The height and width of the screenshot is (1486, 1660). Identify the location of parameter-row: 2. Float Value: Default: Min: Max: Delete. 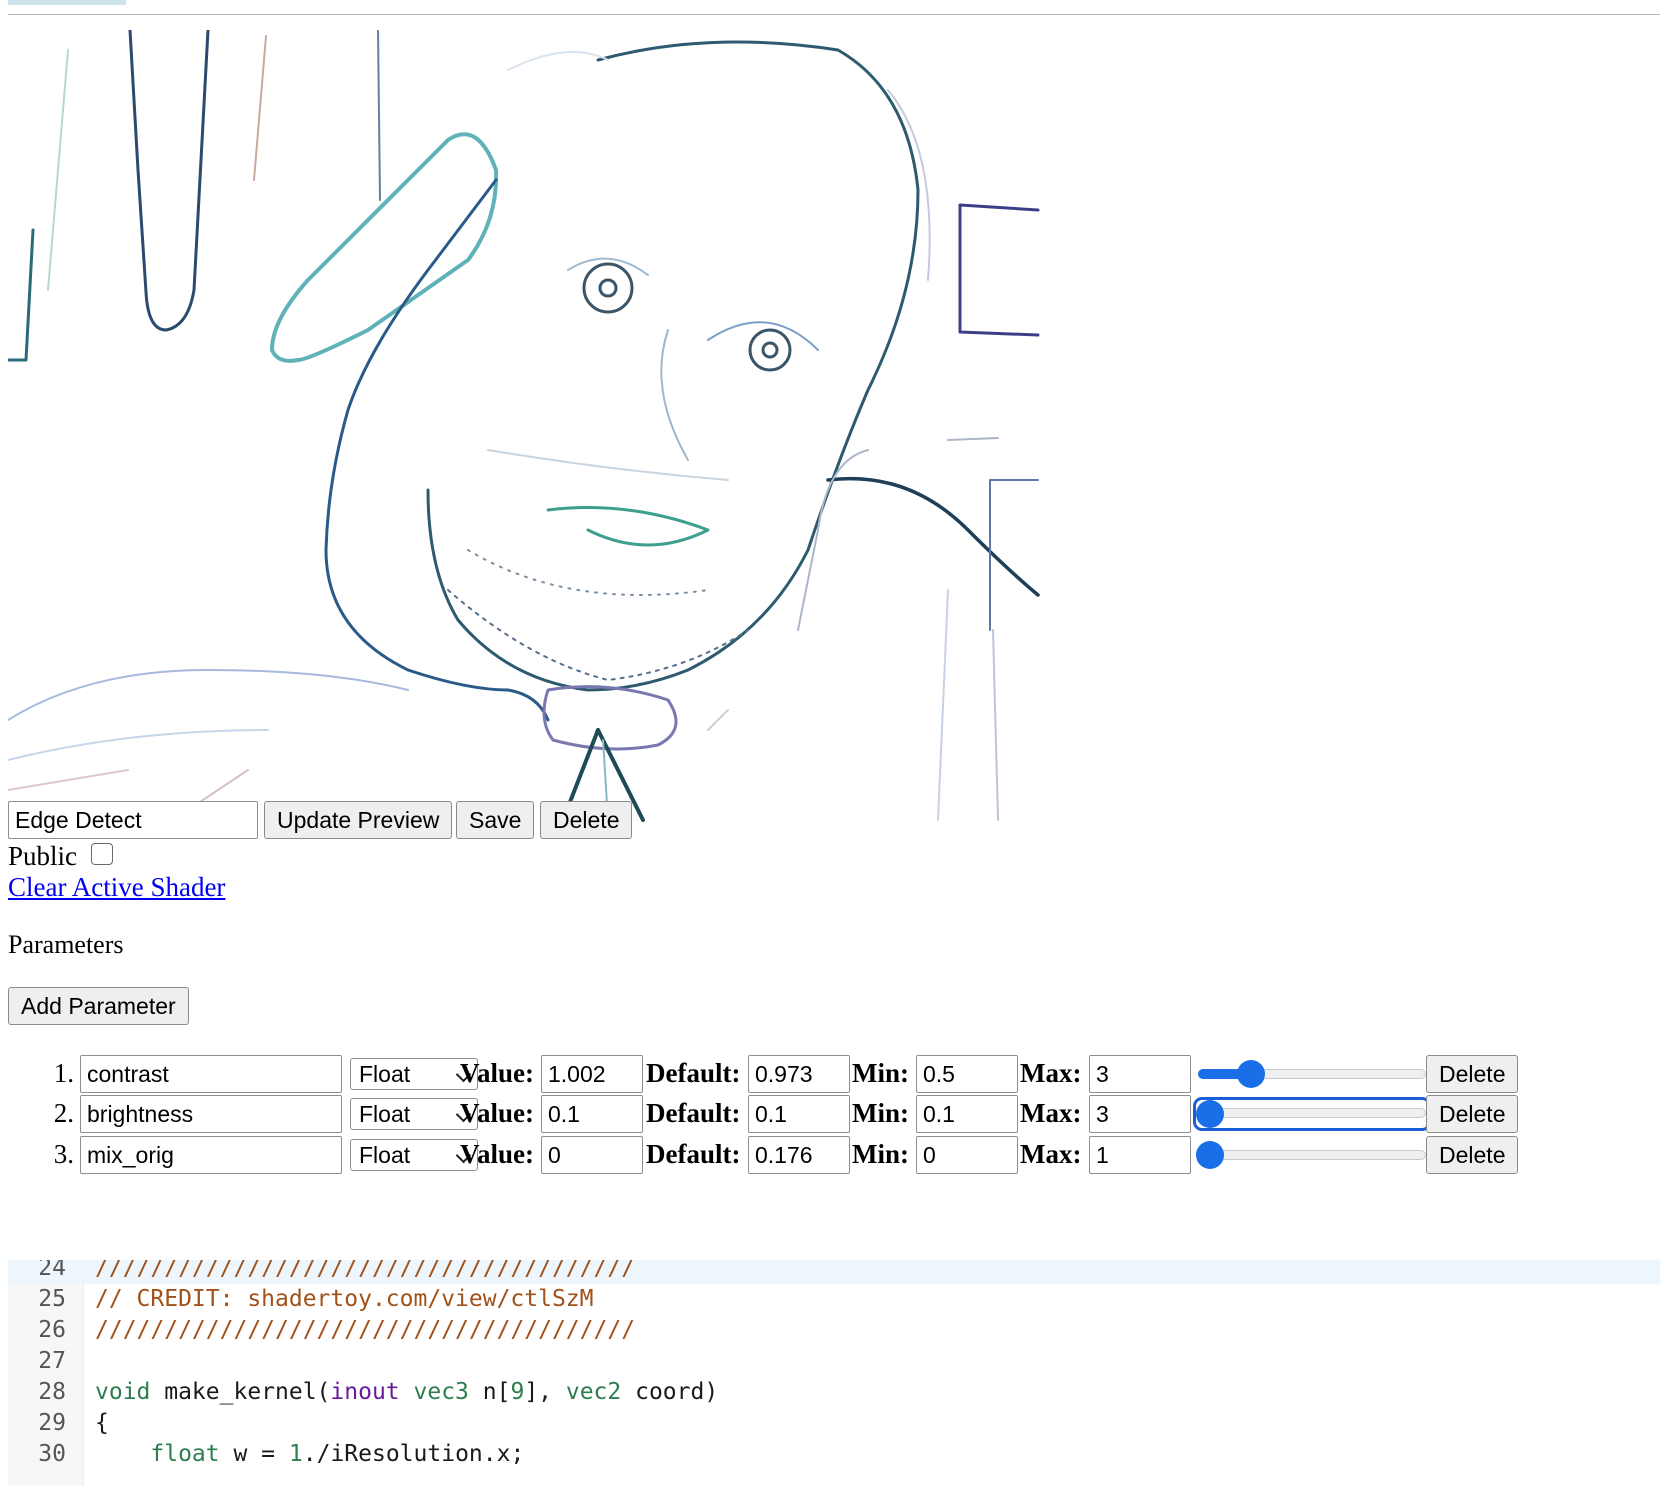
(830, 1115).